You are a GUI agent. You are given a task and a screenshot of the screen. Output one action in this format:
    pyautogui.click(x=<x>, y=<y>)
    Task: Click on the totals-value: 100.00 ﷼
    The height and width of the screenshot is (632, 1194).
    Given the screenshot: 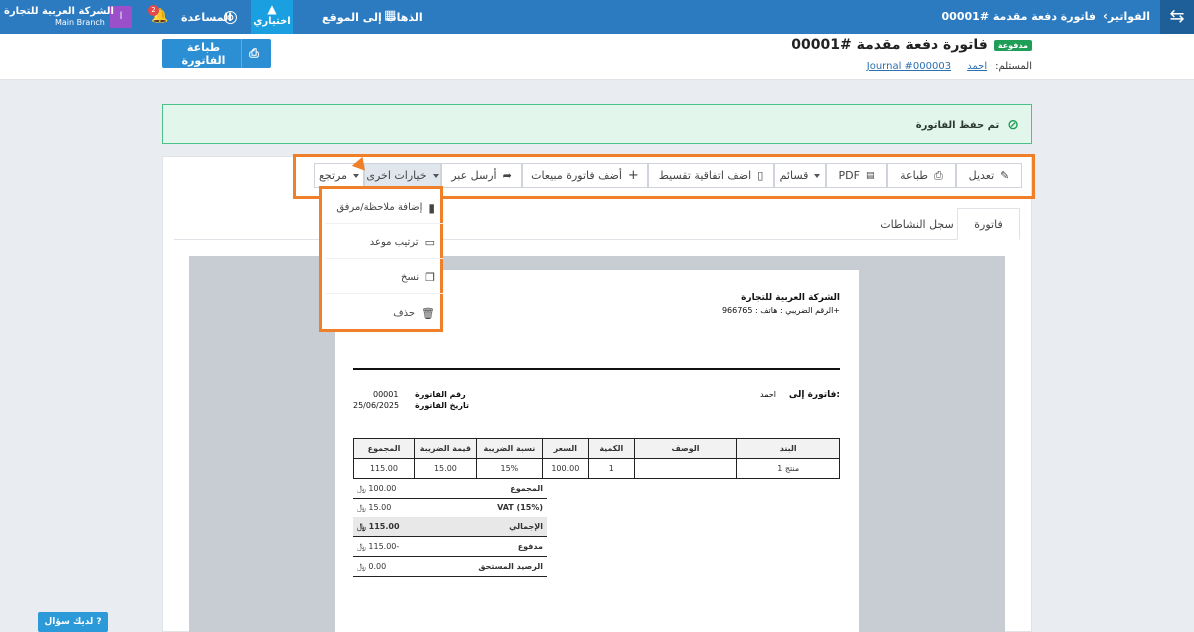 What is the action you would take?
    pyautogui.click(x=377, y=488)
    